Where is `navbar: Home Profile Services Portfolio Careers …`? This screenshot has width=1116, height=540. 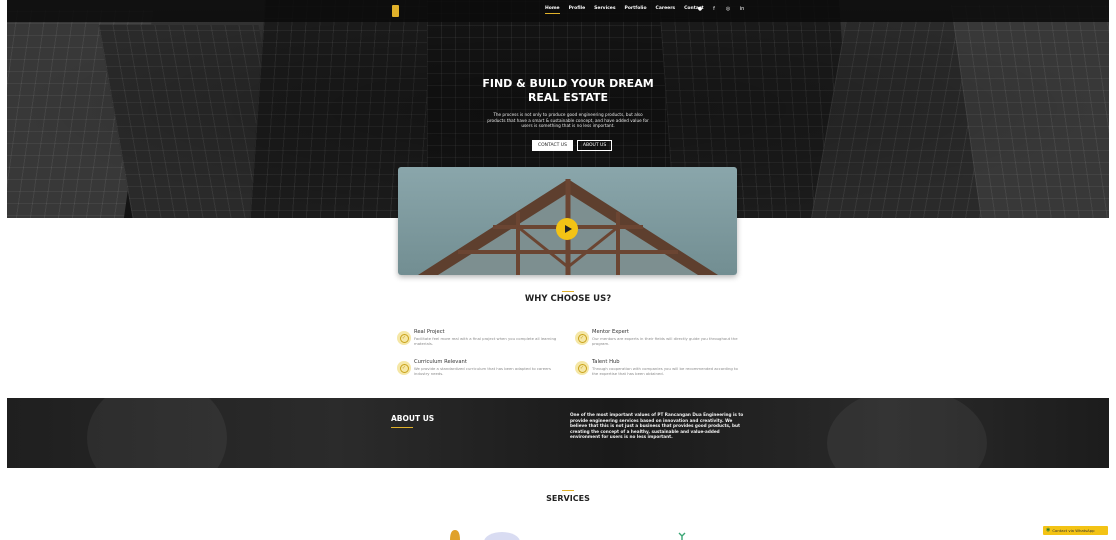 navbar: Home Profile Services Portfolio Careers … is located at coordinates (558, 11).